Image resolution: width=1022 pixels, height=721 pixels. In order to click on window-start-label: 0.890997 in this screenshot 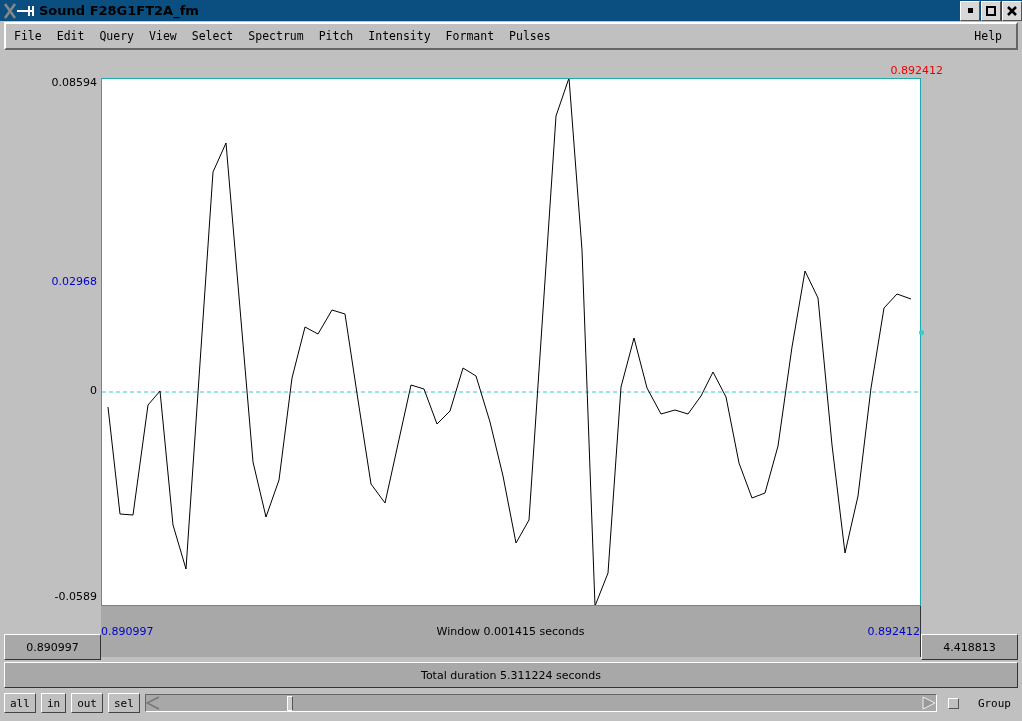, I will do `click(127, 631)`.